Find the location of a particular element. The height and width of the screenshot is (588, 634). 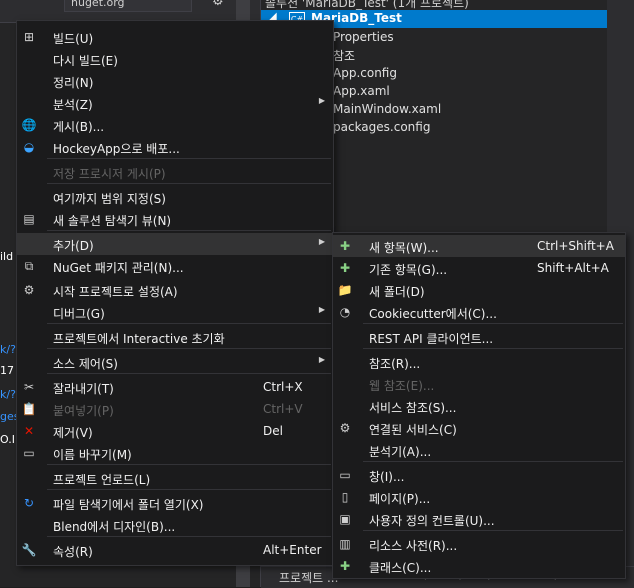

menu-item-startup: ⚙ 시작 프로젝트로 설정(A) is located at coordinates (175, 290).